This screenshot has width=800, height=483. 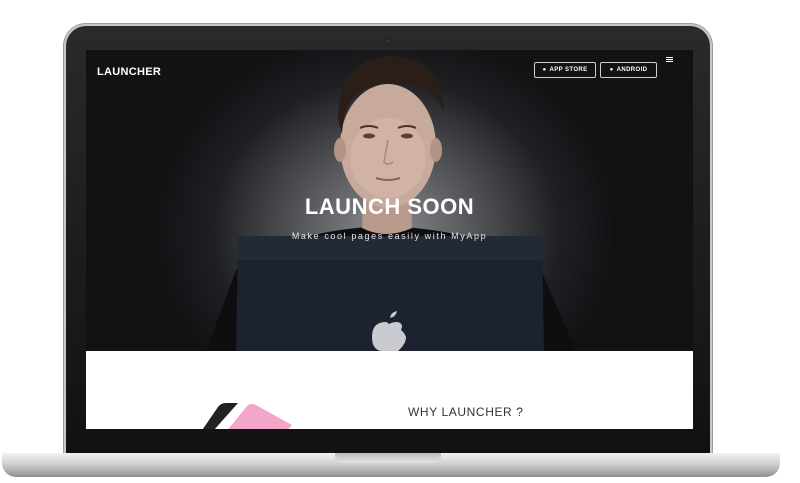 What do you see at coordinates (389, 206) in the screenshot?
I see `hero-title: LAUNCH SOON` at bounding box center [389, 206].